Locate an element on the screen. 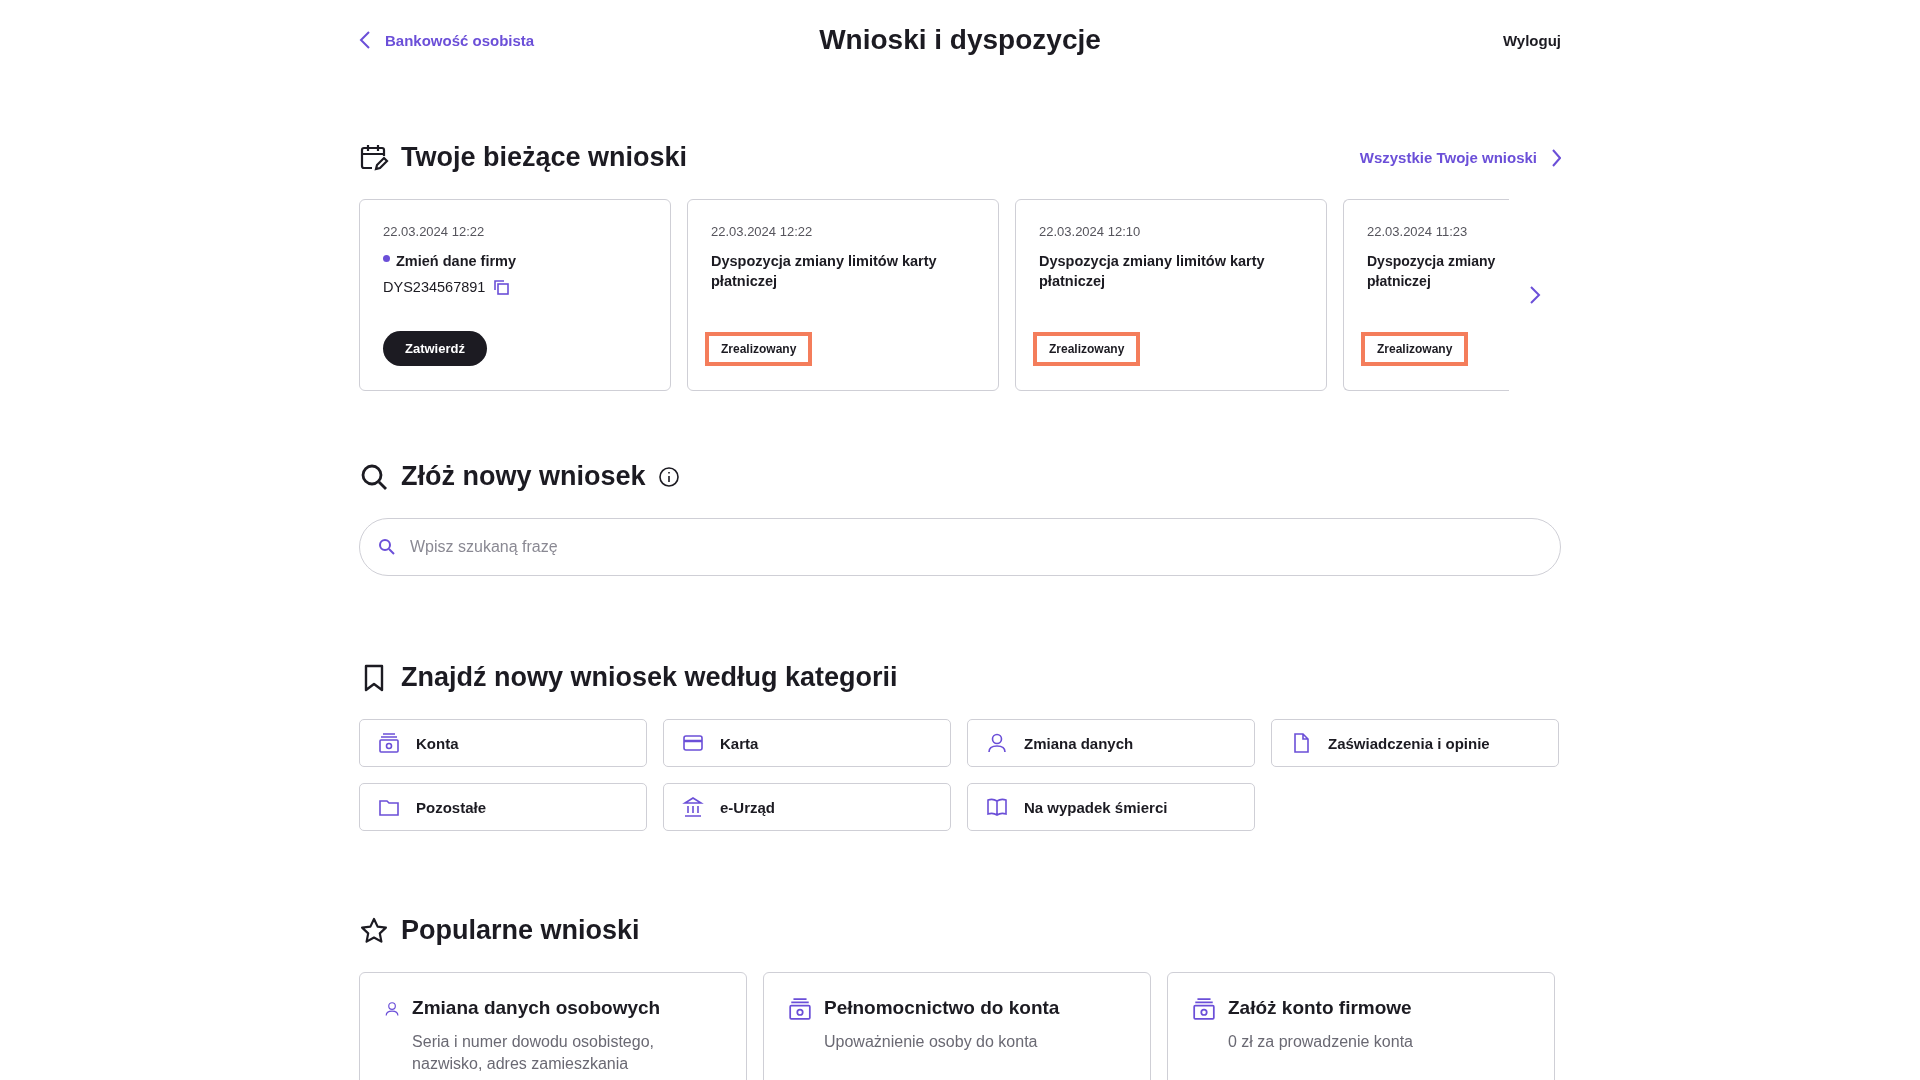 The image size is (1920, 1080). request-title: Zmień dane firmy is located at coordinates (456, 261).